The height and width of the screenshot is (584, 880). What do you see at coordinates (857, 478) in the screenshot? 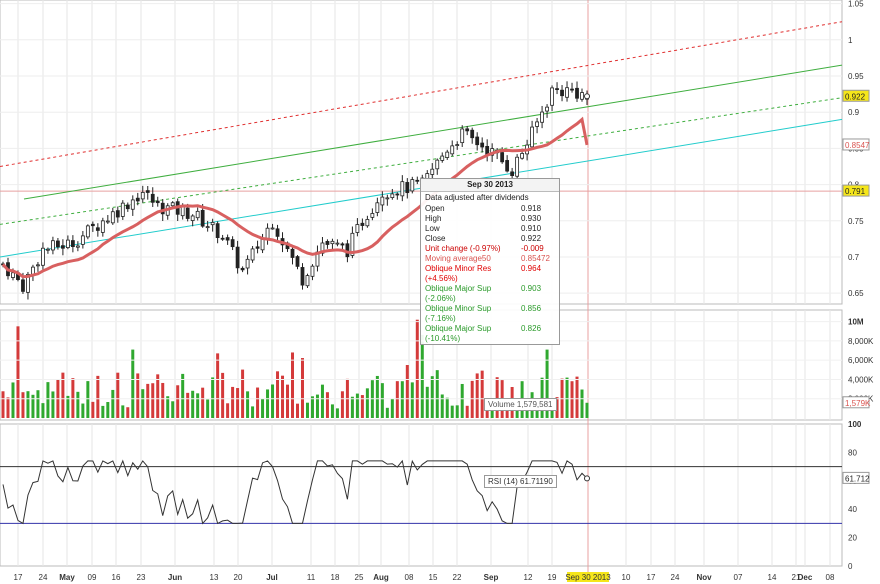
I see `rsi-badge: 61.712` at bounding box center [857, 478].